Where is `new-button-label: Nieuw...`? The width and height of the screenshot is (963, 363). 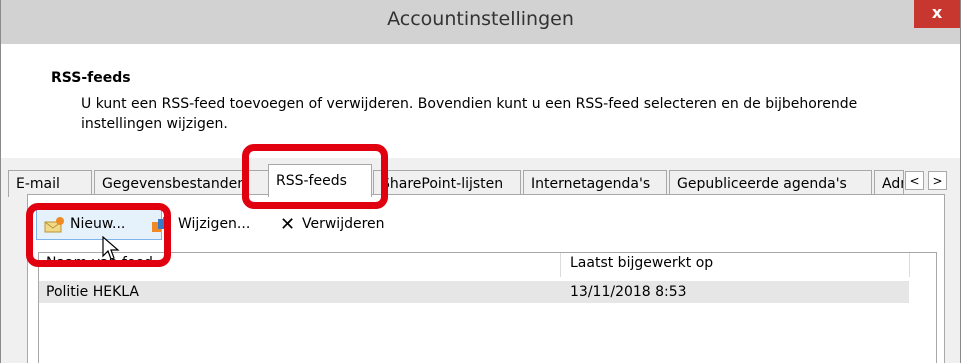 new-button-label: Nieuw... is located at coordinates (98, 224).